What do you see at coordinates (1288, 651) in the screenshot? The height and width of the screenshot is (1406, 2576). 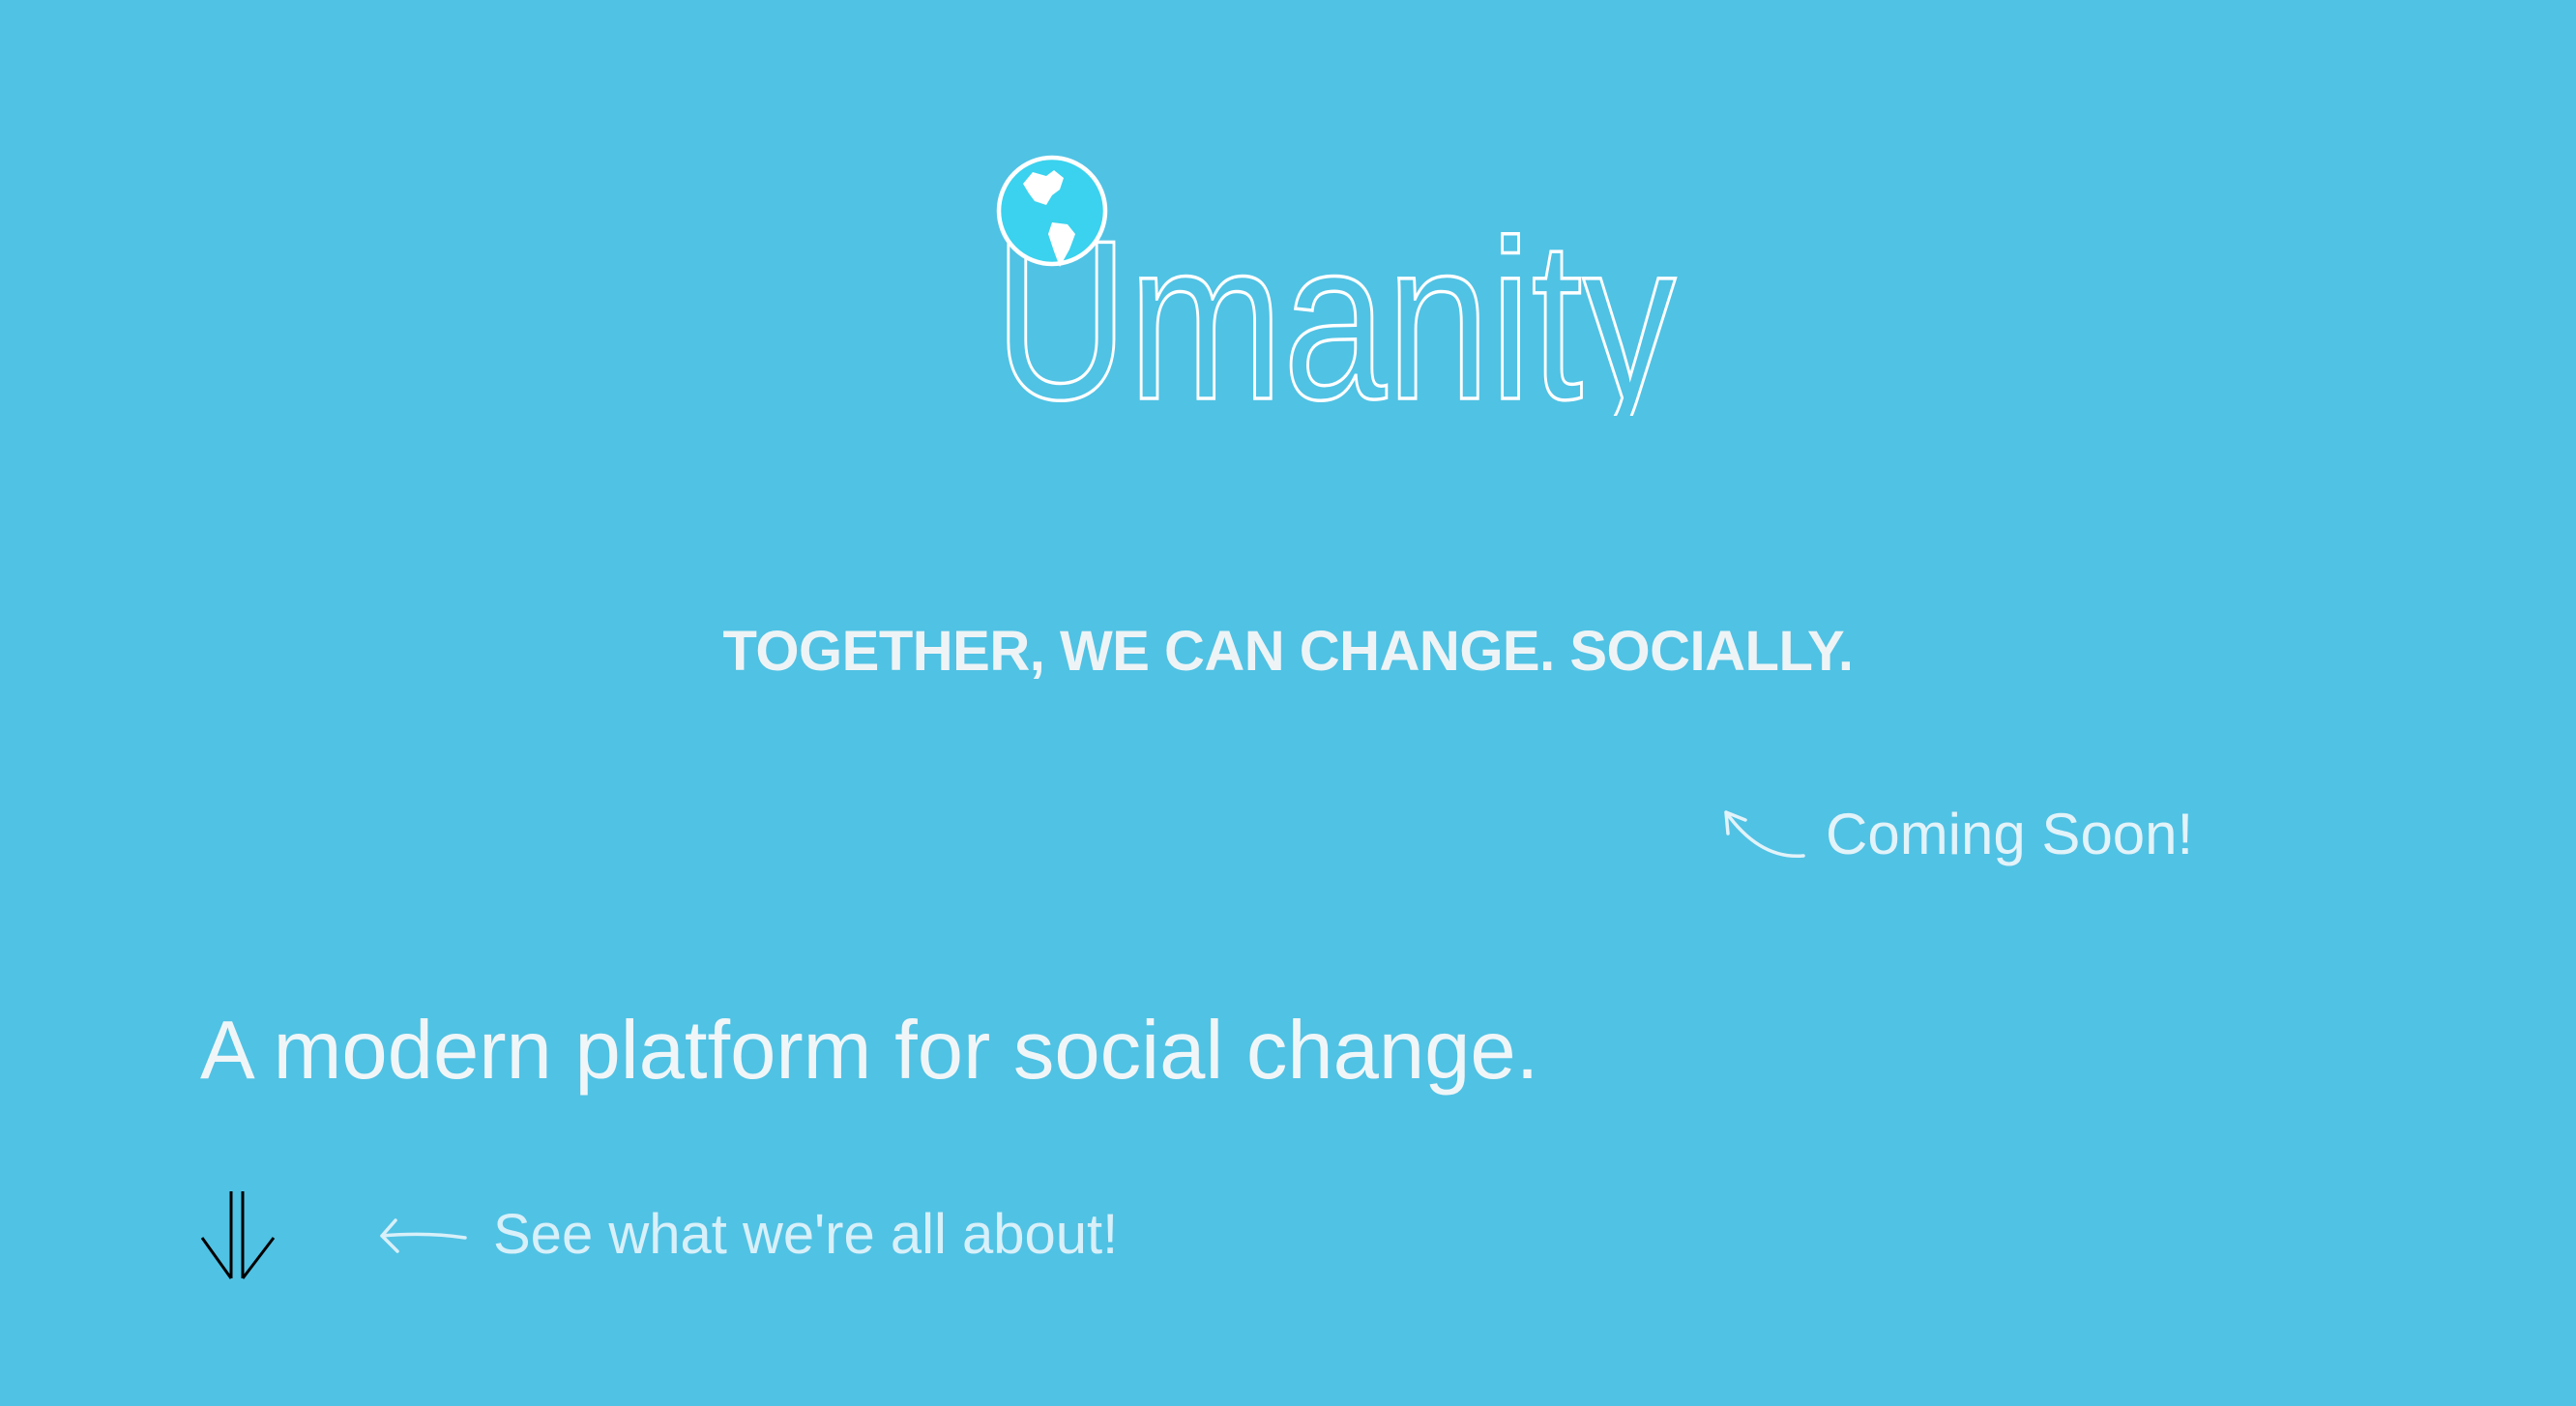 I see `tagline: TOGETHER, WE CAN CHANGE. SOCIALLY.` at bounding box center [1288, 651].